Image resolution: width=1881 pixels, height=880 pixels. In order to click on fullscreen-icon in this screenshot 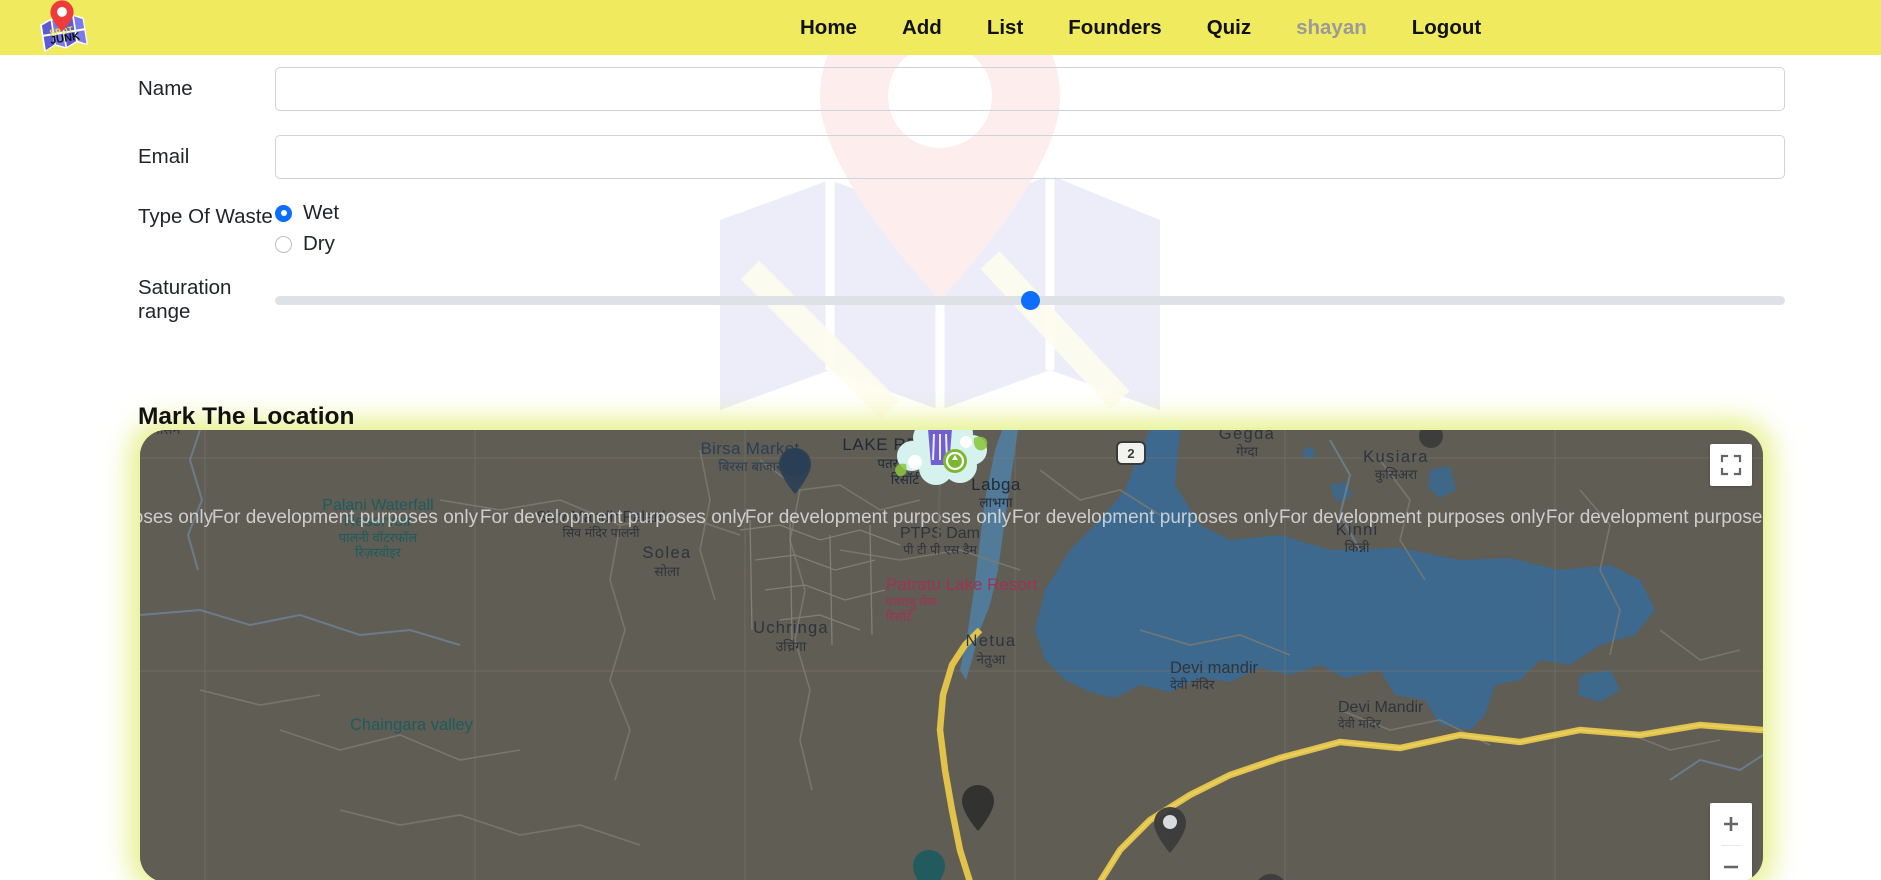, I will do `click(1731, 465)`.